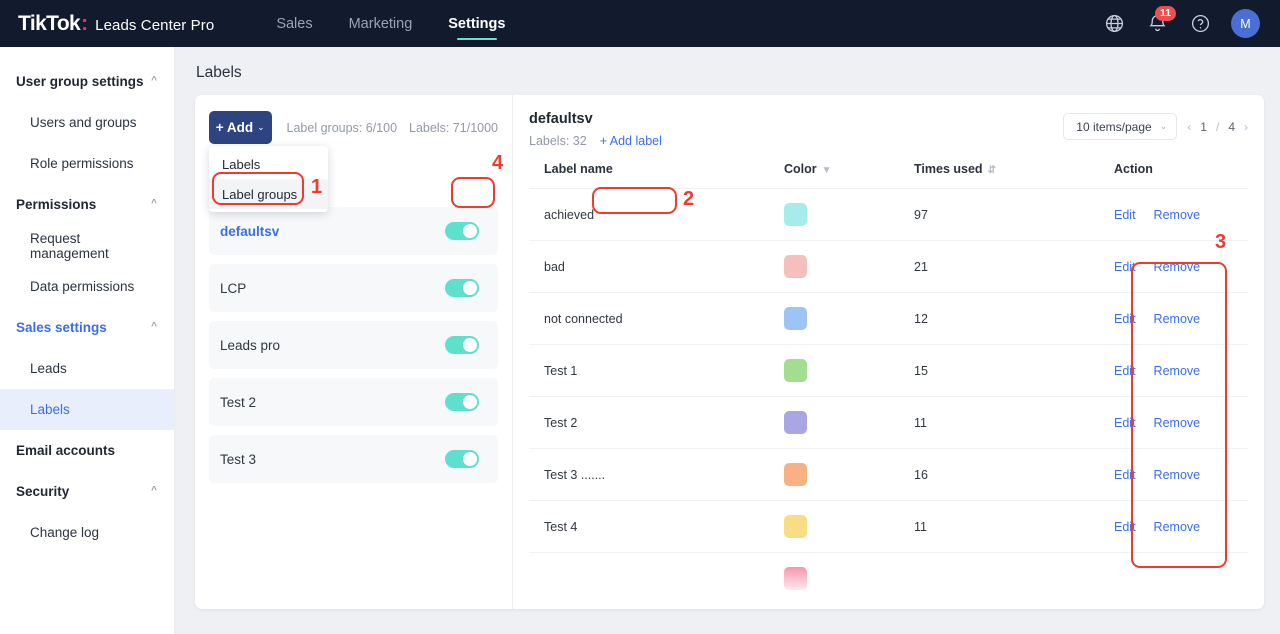  Describe the element at coordinates (240, 127) in the screenshot. I see `add-button: + Add ⌄` at that location.